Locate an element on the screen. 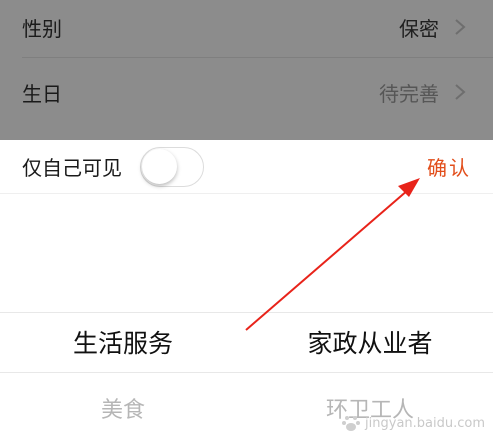 This screenshot has width=493, height=443. private-visibility-toggle is located at coordinates (172, 166).